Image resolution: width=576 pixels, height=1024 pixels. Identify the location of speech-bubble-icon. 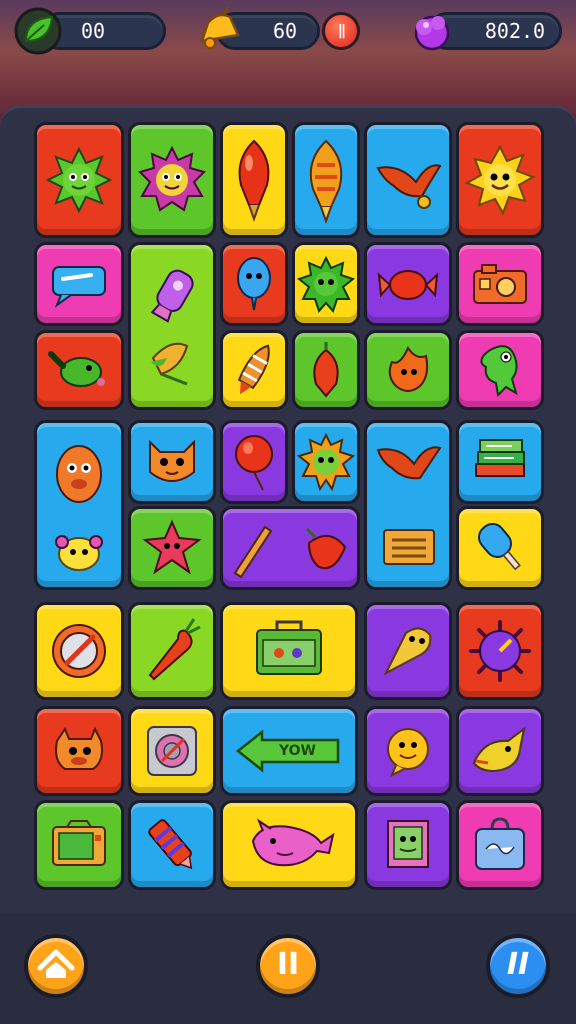
(79, 287).